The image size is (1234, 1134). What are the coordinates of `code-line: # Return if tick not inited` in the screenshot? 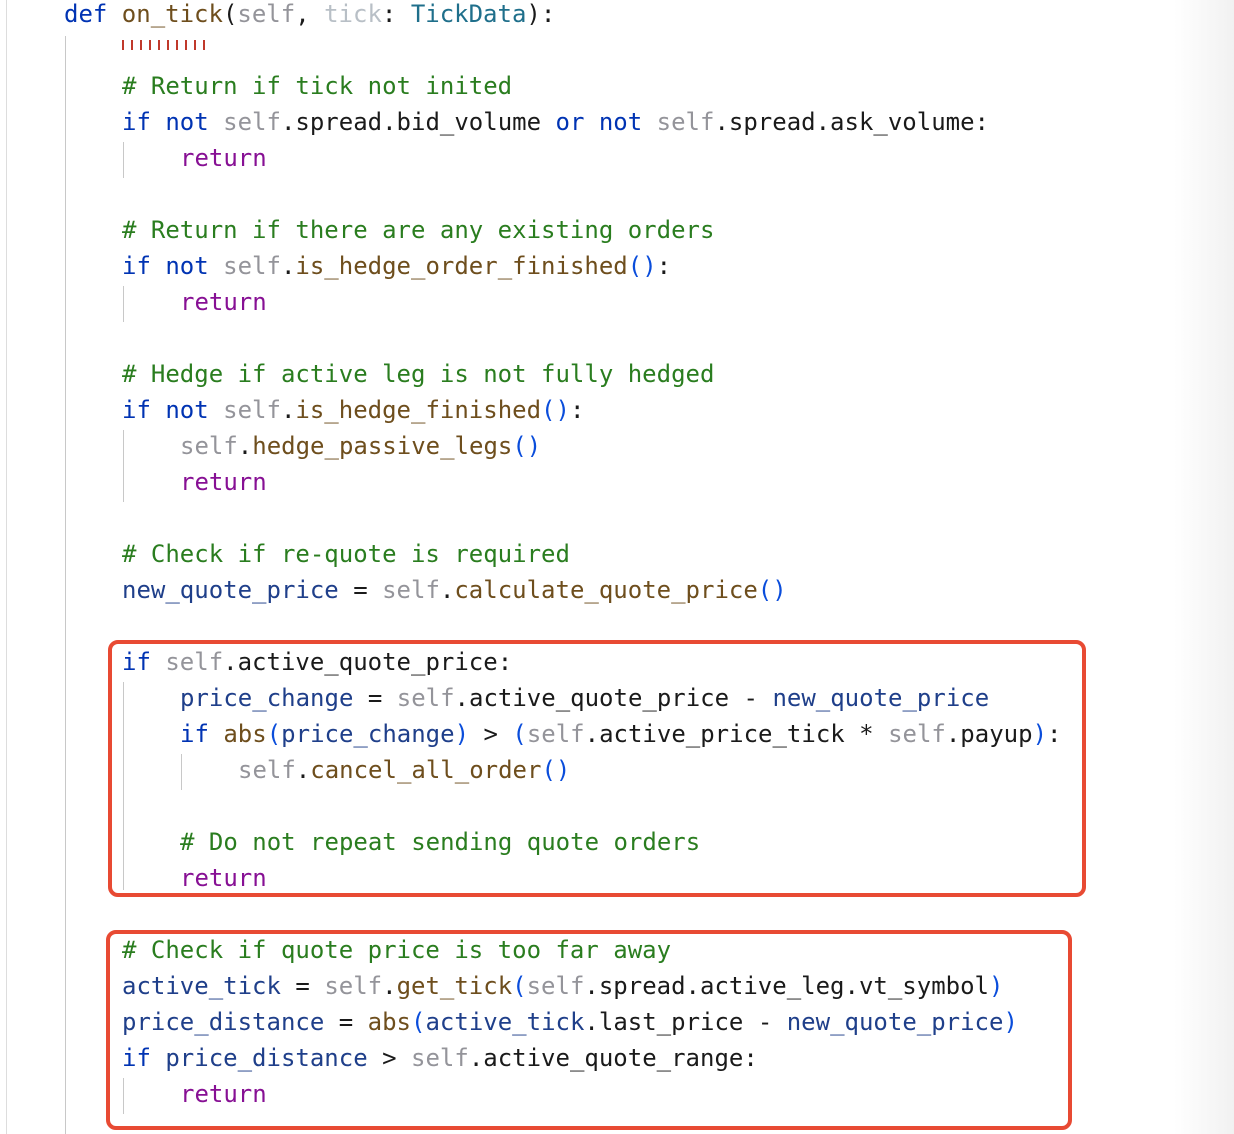 It's located at (317, 88).